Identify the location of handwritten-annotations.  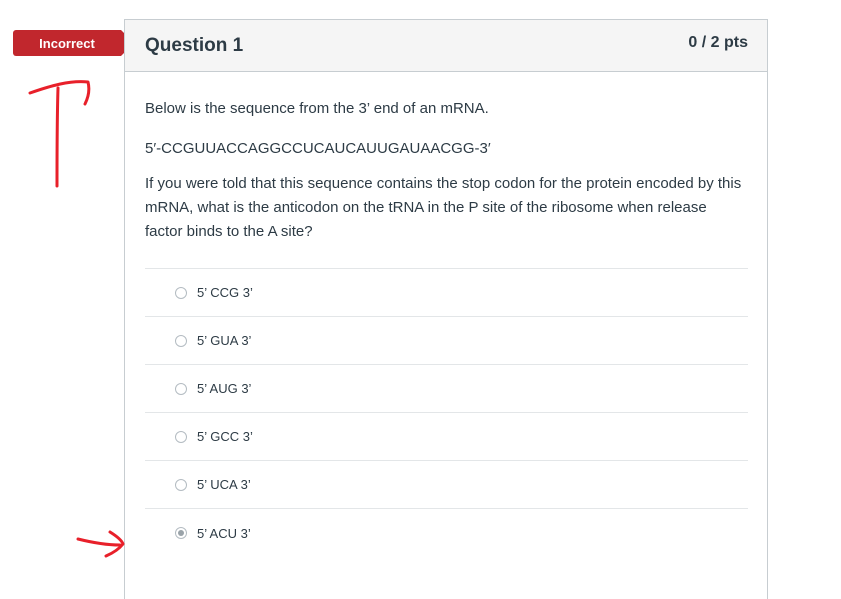
(76, 319).